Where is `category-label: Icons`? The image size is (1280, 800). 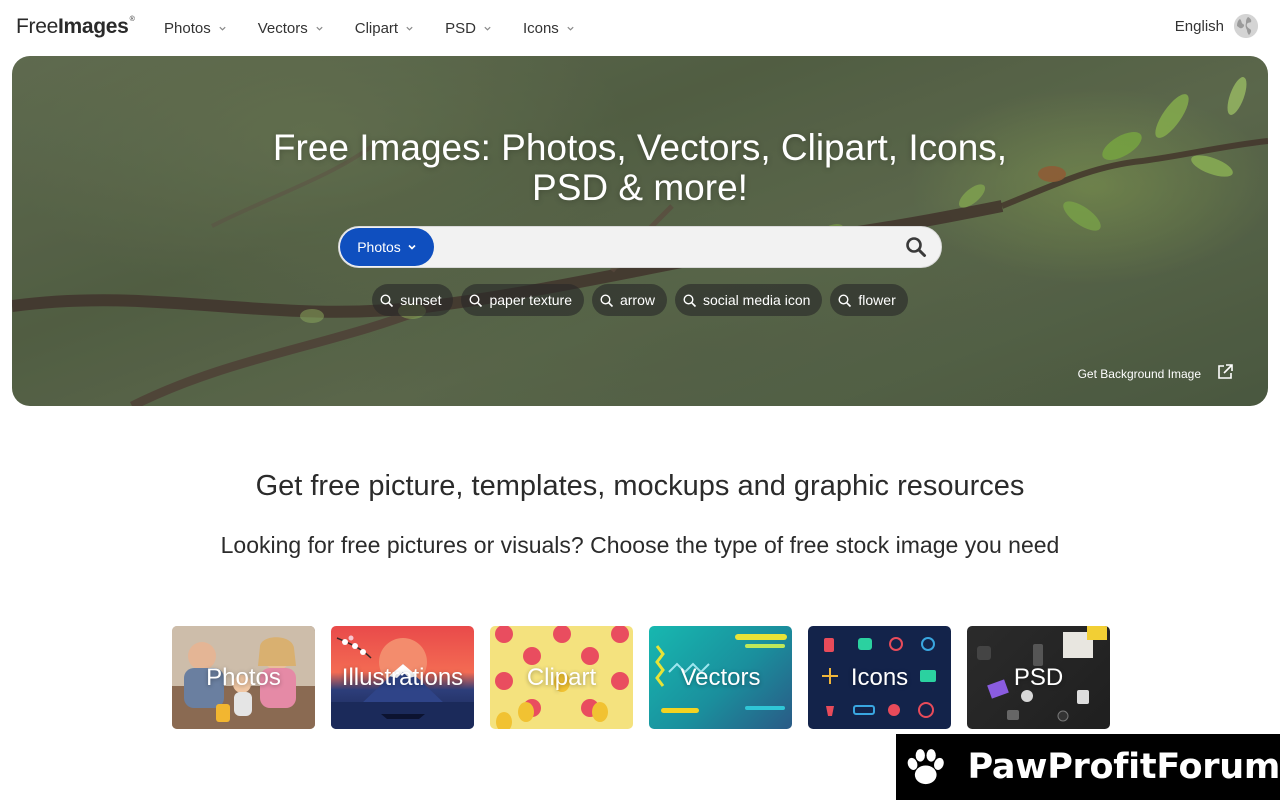
category-label: Icons is located at coordinates (879, 677).